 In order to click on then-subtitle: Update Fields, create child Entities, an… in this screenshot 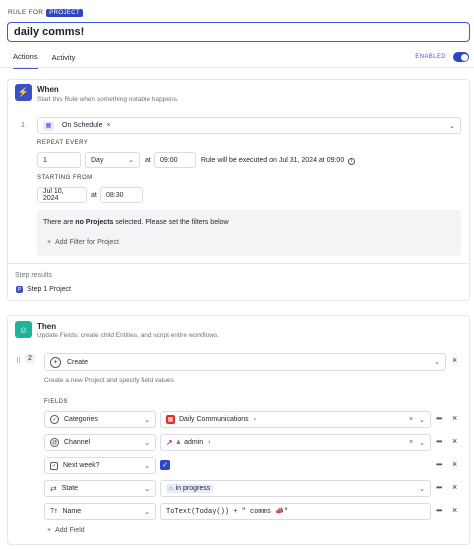, I will do `click(128, 335)`.